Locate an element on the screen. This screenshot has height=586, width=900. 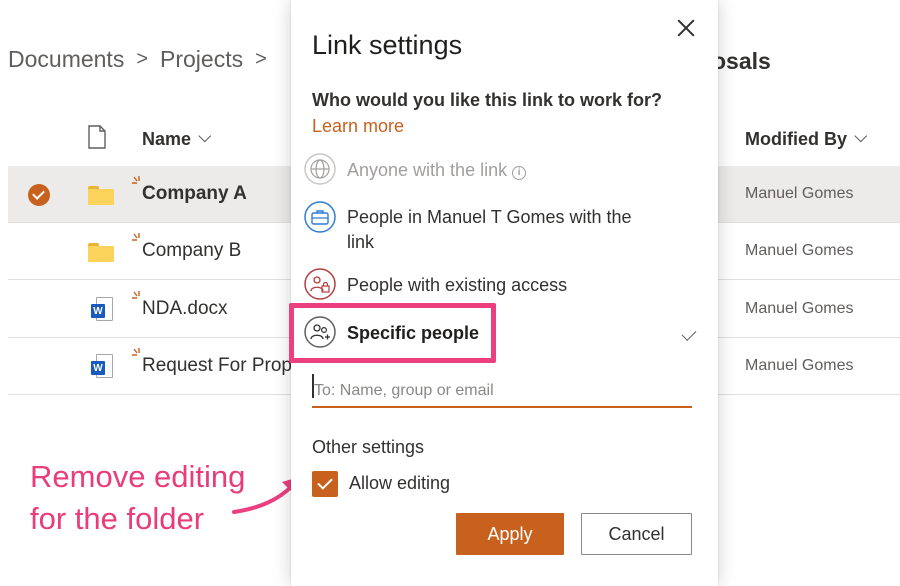
learn-more-link: Learn more is located at coordinates (358, 126).